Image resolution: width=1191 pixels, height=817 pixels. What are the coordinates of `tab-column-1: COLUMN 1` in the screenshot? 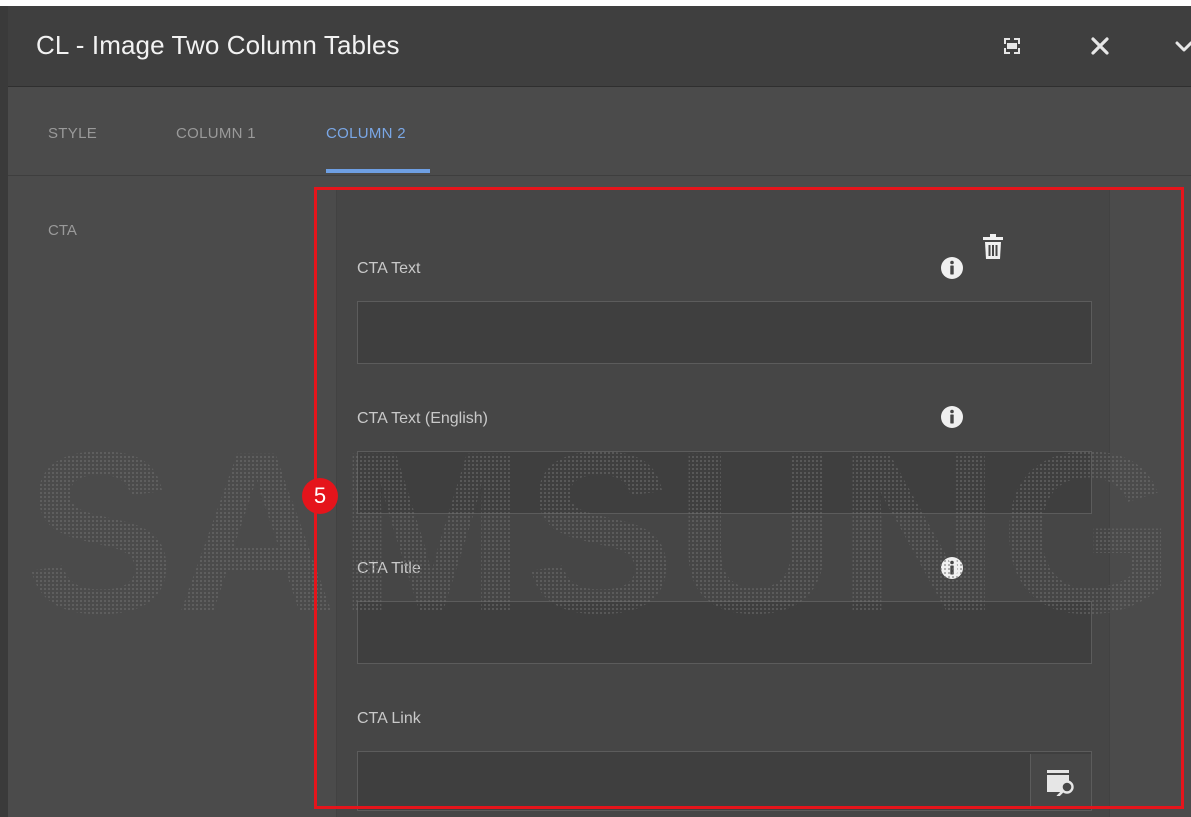 It's located at (216, 133).